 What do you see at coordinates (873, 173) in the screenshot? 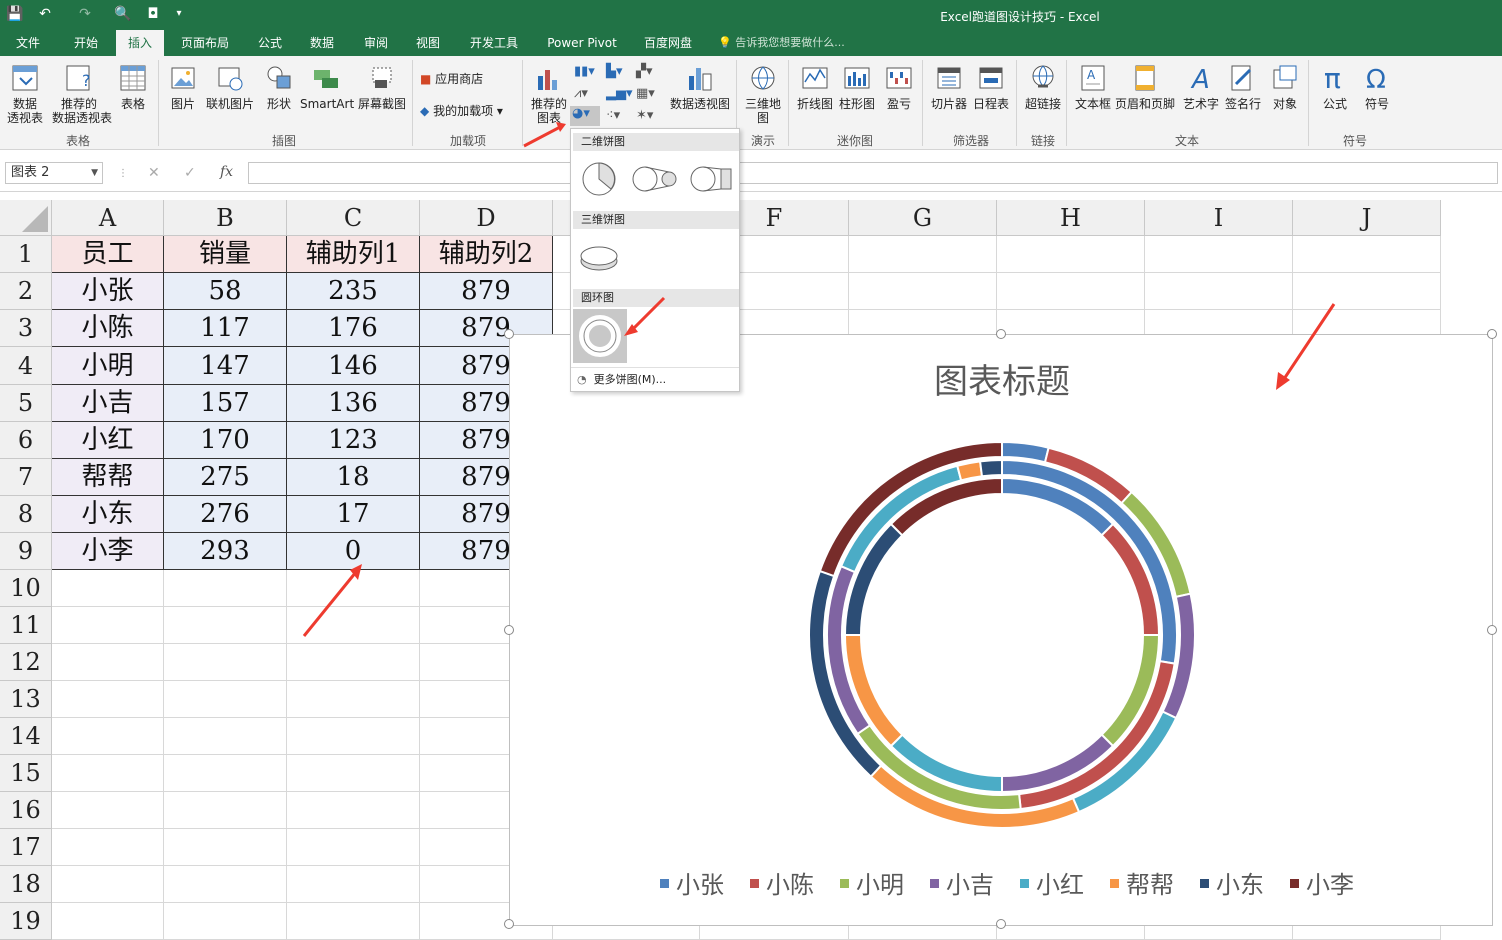
I see `formula-input` at bounding box center [873, 173].